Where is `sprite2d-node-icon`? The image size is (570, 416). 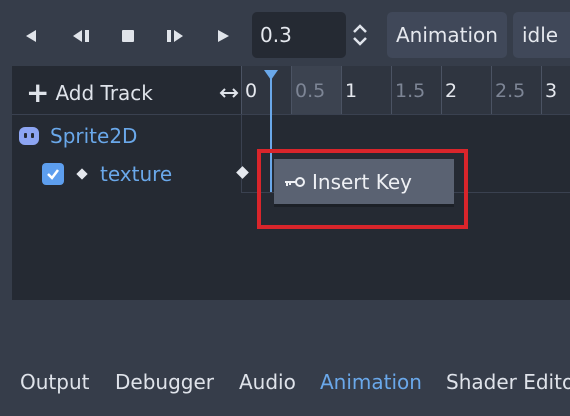
sprite2d-node-icon is located at coordinates (29, 136).